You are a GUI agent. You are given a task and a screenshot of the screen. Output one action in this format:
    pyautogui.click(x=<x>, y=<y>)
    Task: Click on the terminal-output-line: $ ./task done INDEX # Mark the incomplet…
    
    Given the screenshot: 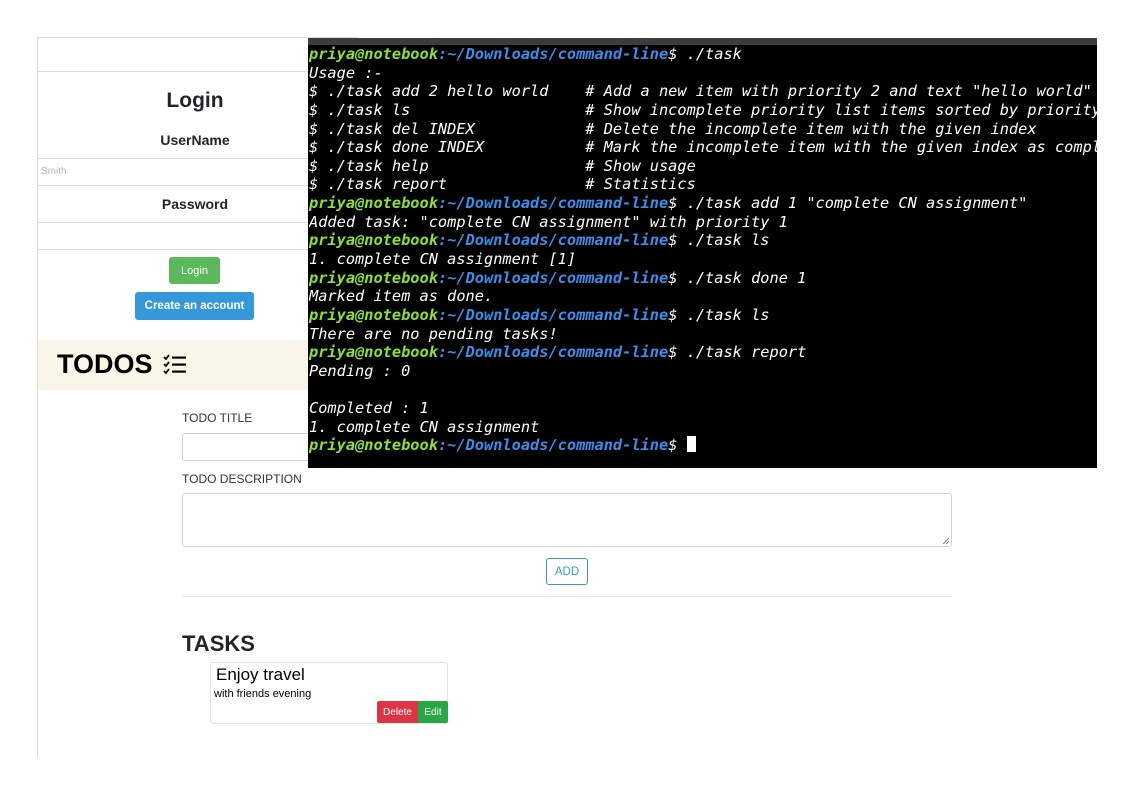 What is the action you would take?
    pyautogui.click(x=703, y=147)
    